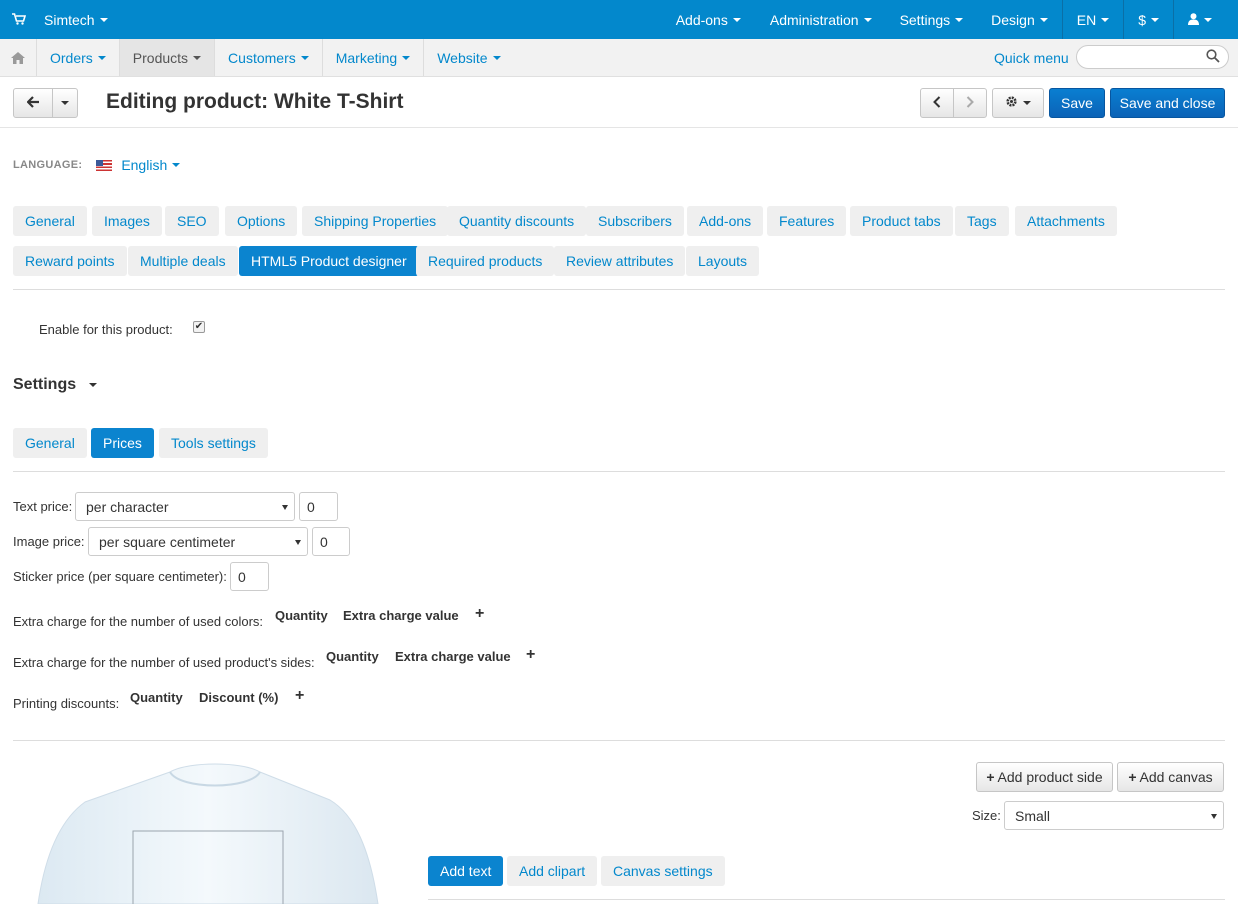  Describe the element at coordinates (479, 614) in the screenshot. I see `add-colors-charge-plus-icon: +` at that location.